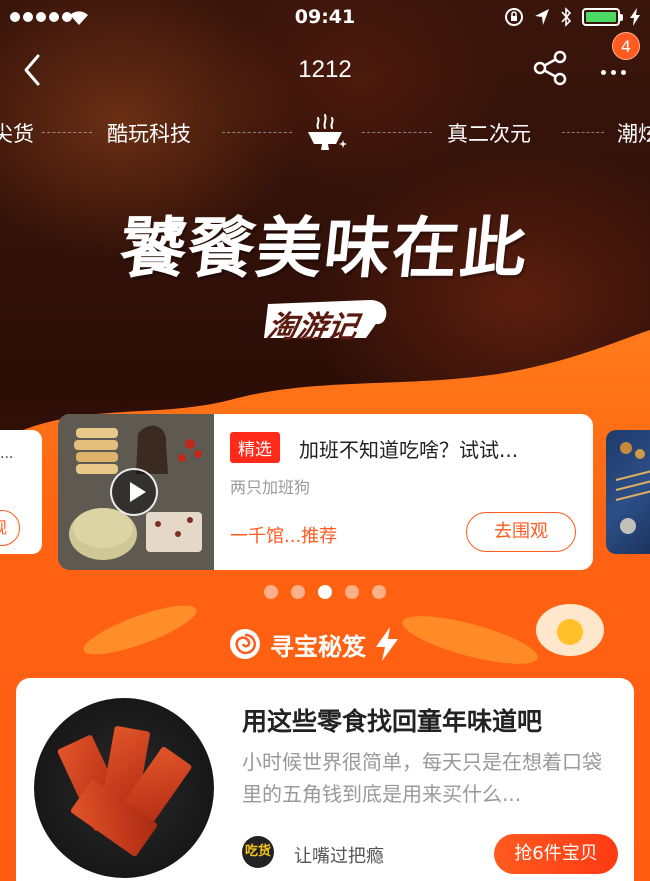 The image size is (650, 881). I want to click on nav-bar: 1212, so click(325, 70).